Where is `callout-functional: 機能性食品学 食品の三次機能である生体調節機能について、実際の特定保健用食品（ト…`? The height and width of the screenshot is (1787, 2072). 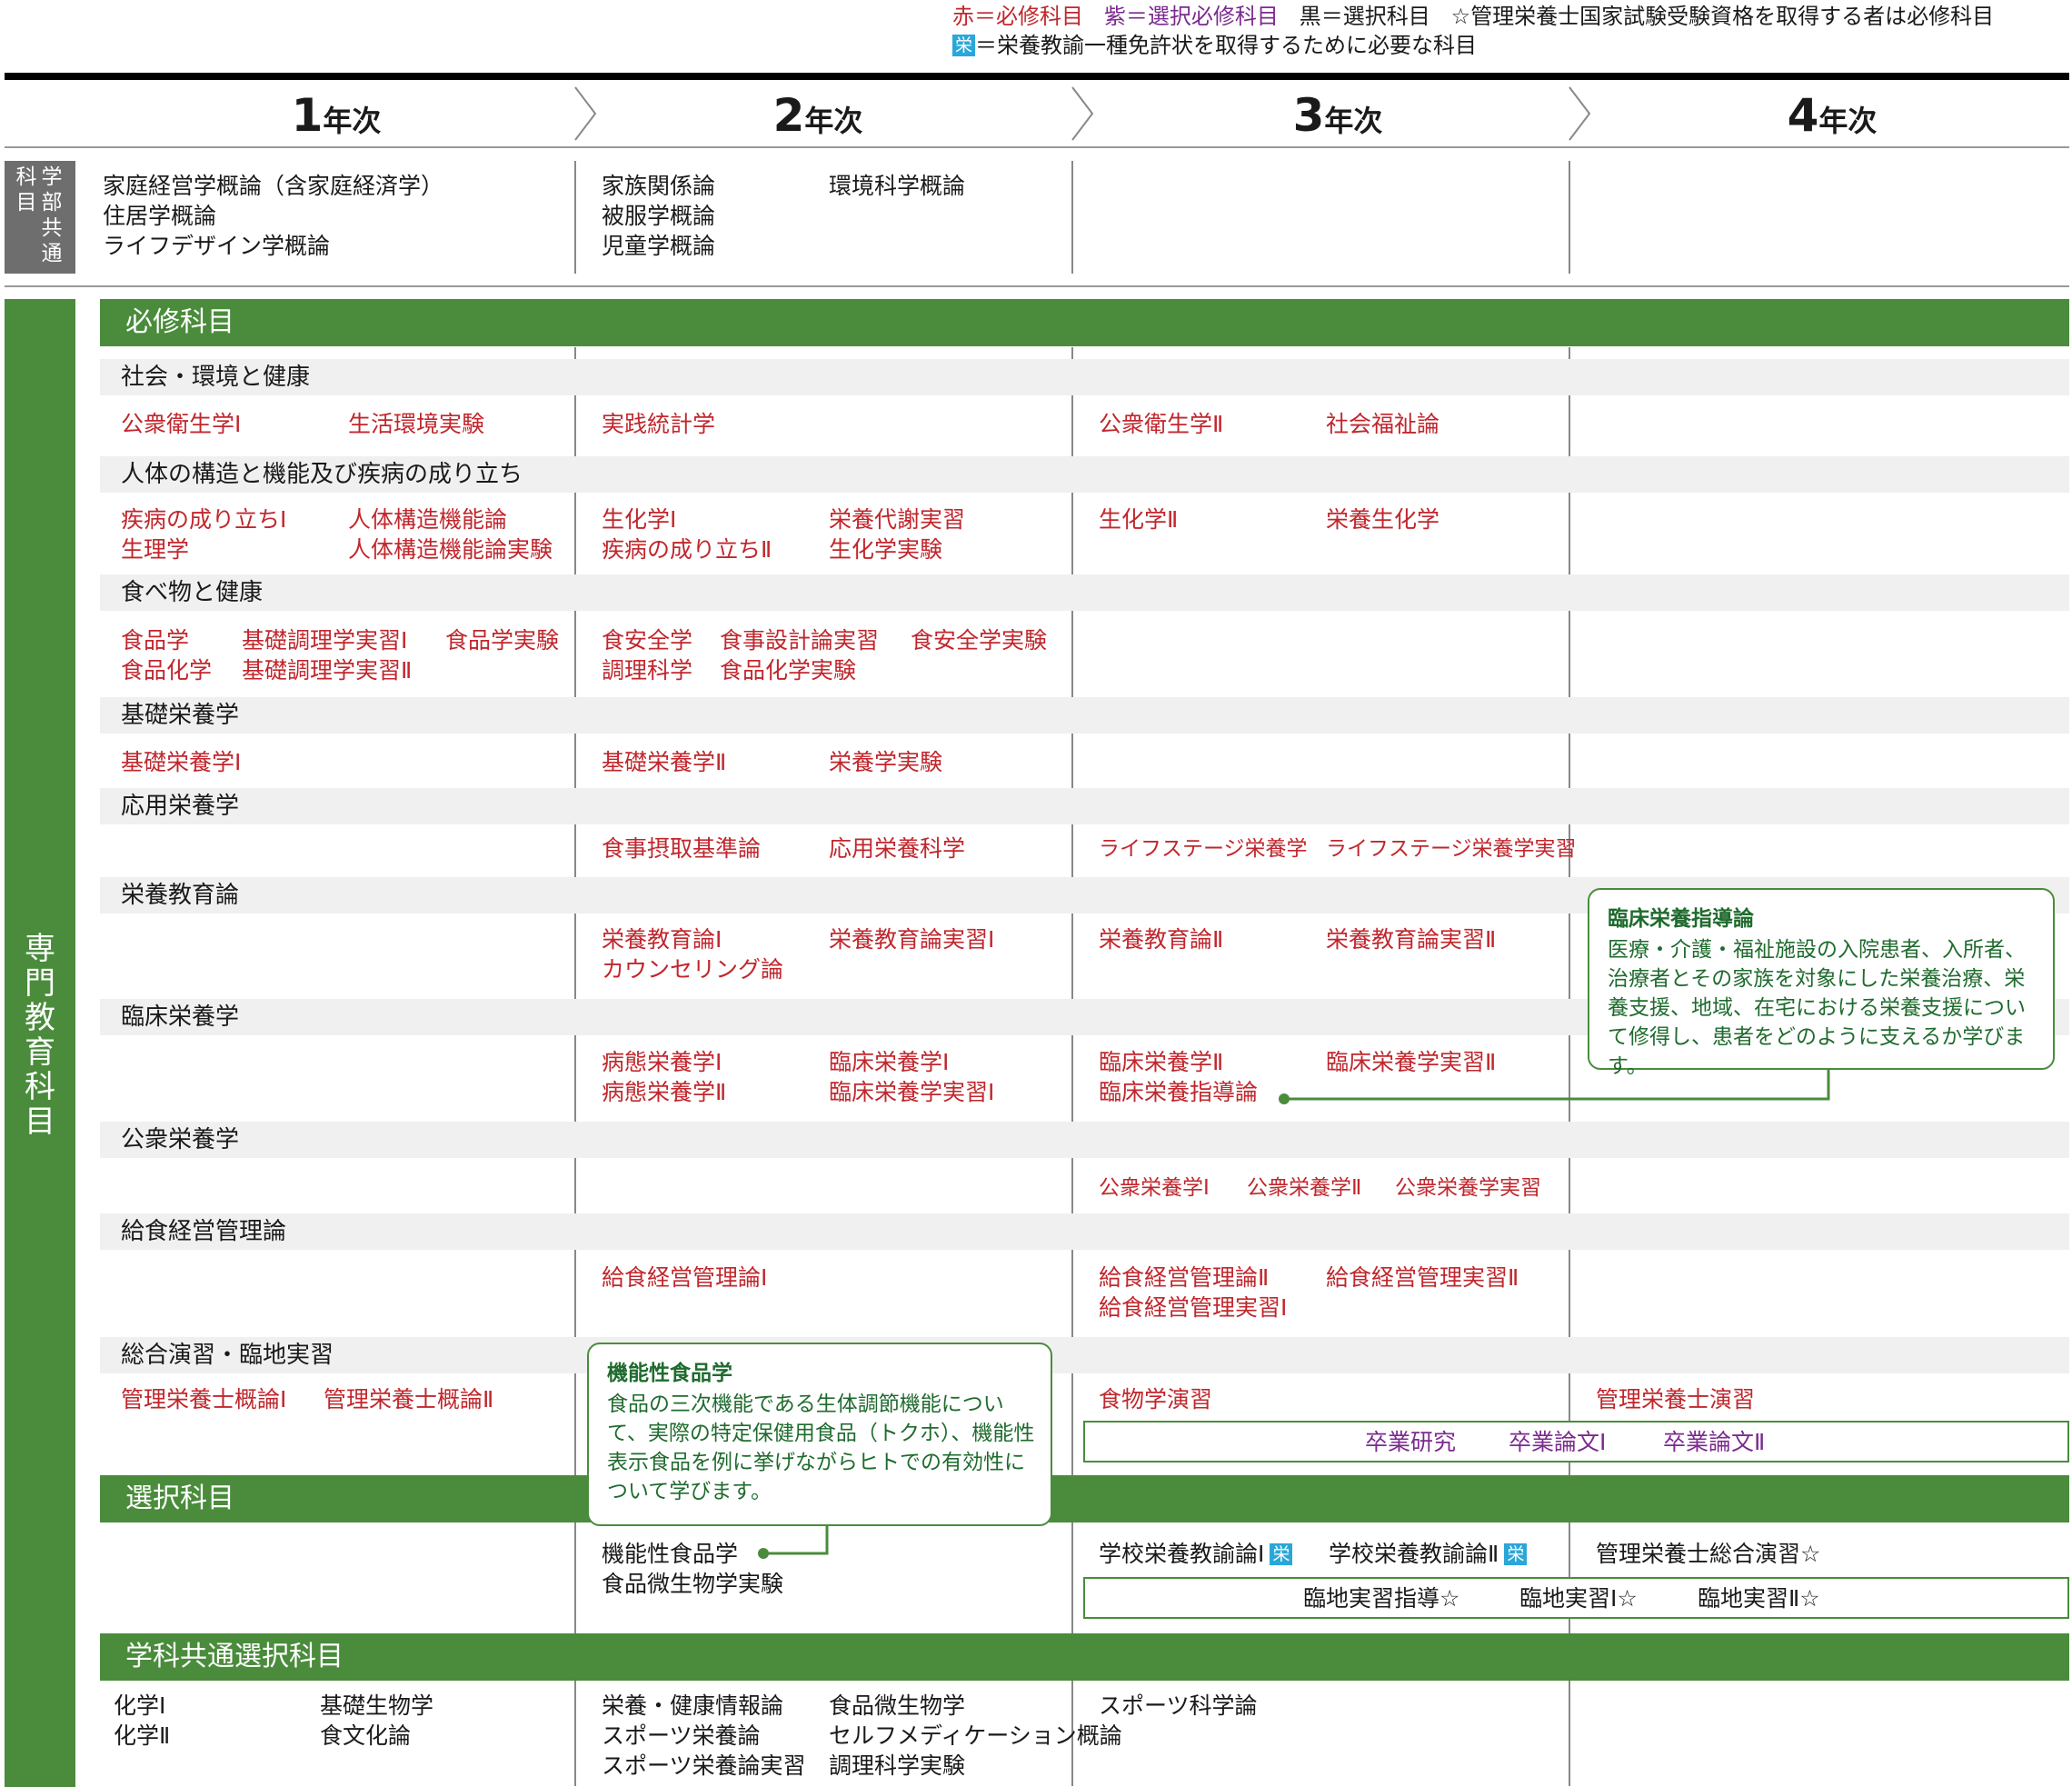
callout-functional: 機能性食品学 食品の三次機能である生体調節機能について、実際の特定保健用食品（ト… is located at coordinates (819, 1434).